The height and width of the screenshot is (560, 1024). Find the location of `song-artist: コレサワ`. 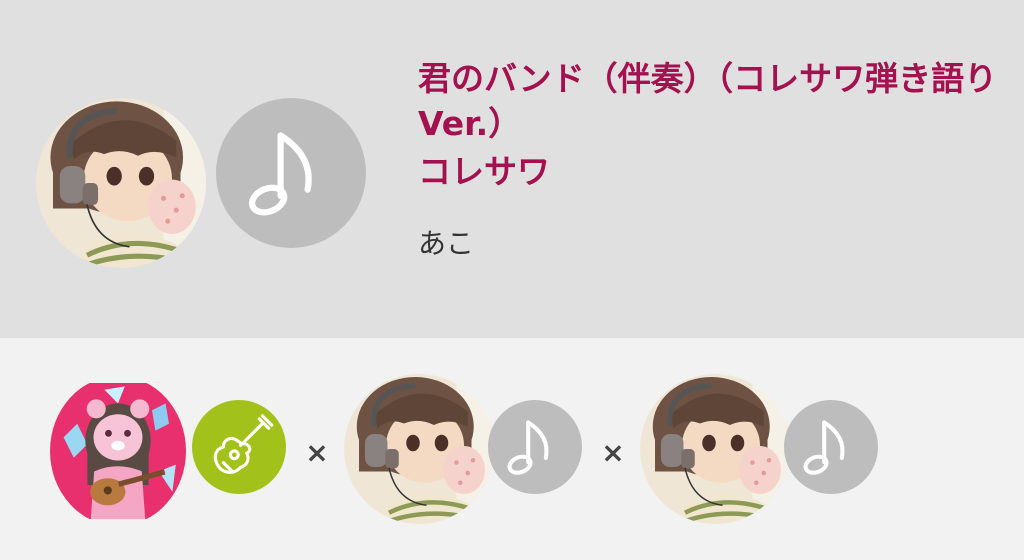

song-artist: コレサワ is located at coordinates (484, 171).